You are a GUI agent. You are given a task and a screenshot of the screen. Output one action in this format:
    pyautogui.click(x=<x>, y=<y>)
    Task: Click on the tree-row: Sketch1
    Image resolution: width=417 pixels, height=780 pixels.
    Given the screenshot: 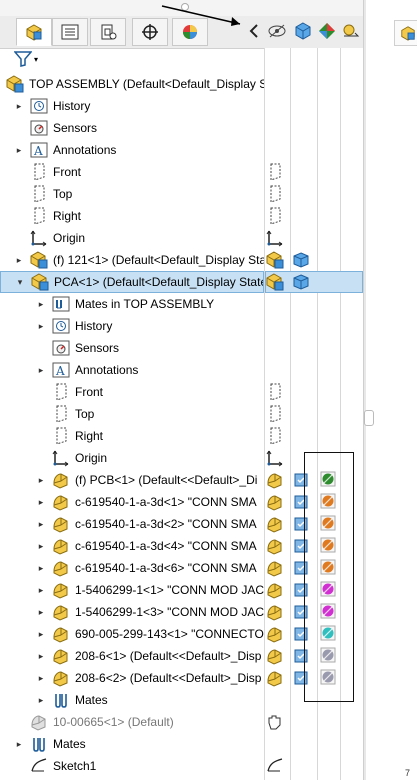 What is the action you would take?
    pyautogui.click(x=132, y=766)
    